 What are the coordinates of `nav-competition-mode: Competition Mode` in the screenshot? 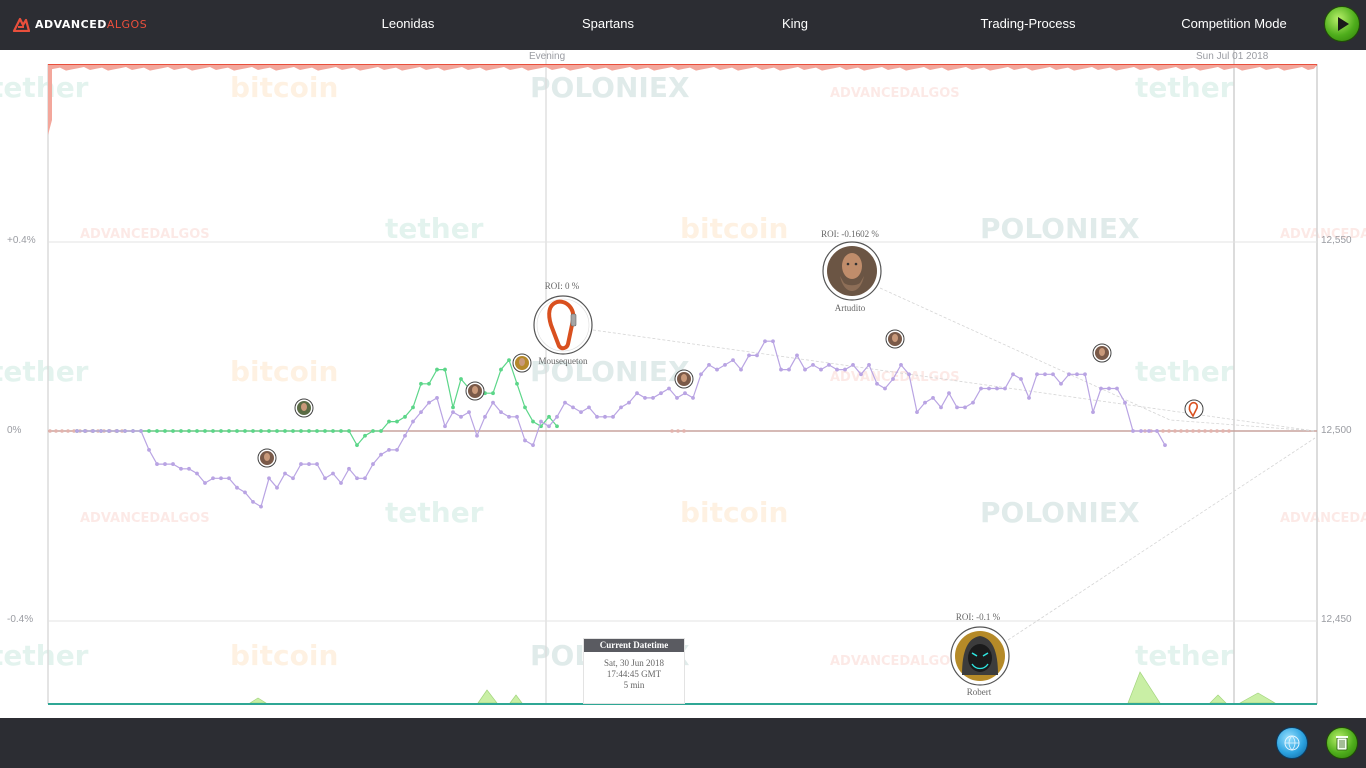 It's located at (1234, 23).